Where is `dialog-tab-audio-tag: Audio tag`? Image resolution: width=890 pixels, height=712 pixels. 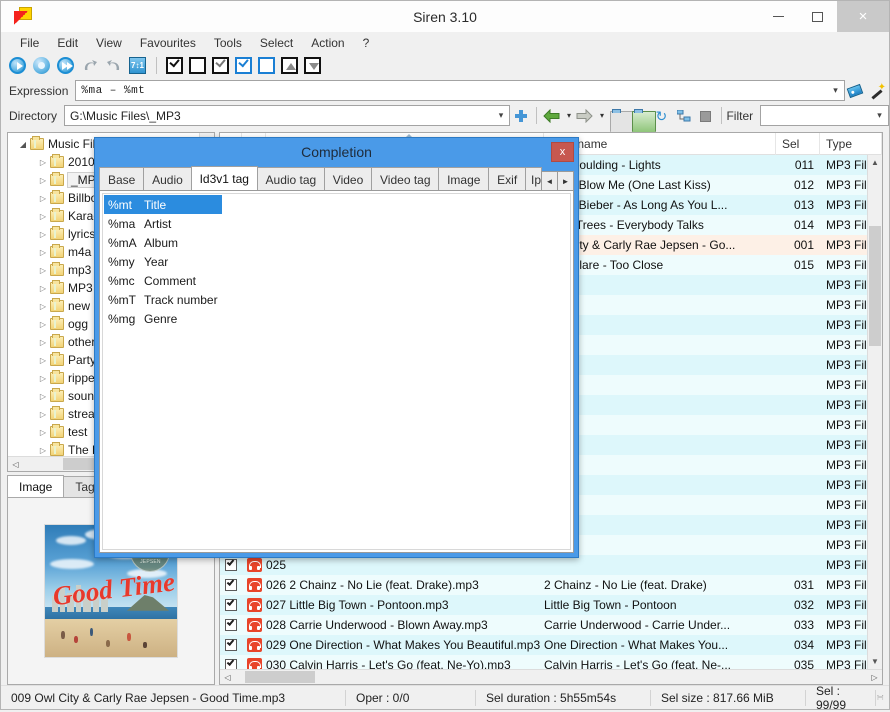 dialog-tab-audio-tag: Audio tag is located at coordinates (291, 179).